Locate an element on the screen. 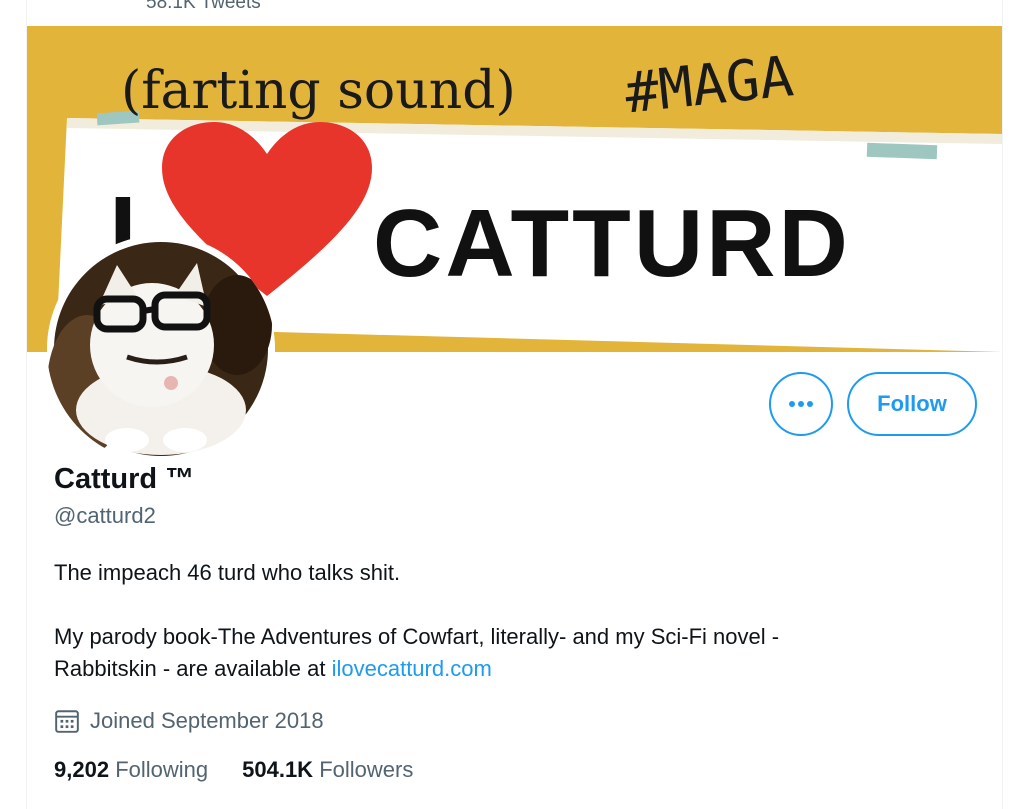 The width and height of the screenshot is (1024, 809). avatar-image is located at coordinates (161, 349).